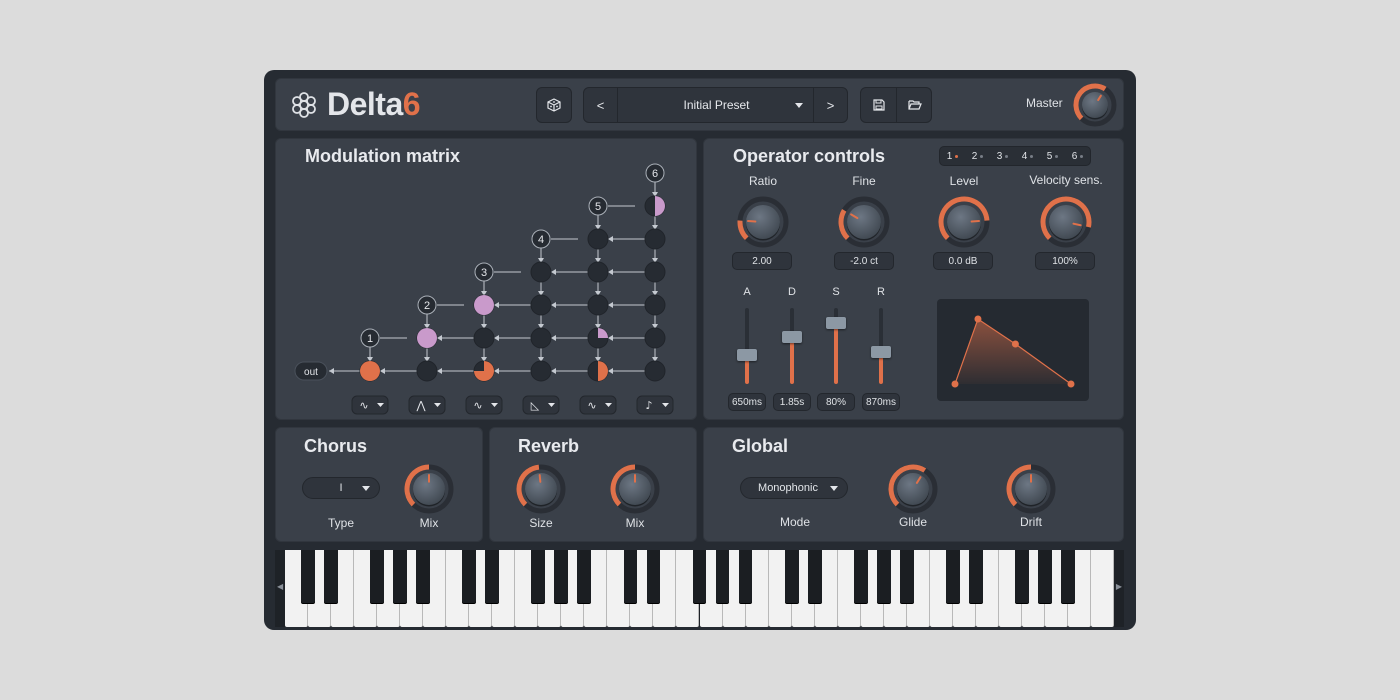 The width and height of the screenshot is (1400, 700). What do you see at coordinates (429, 489) in the screenshot?
I see `chorus-mix-knob` at bounding box center [429, 489].